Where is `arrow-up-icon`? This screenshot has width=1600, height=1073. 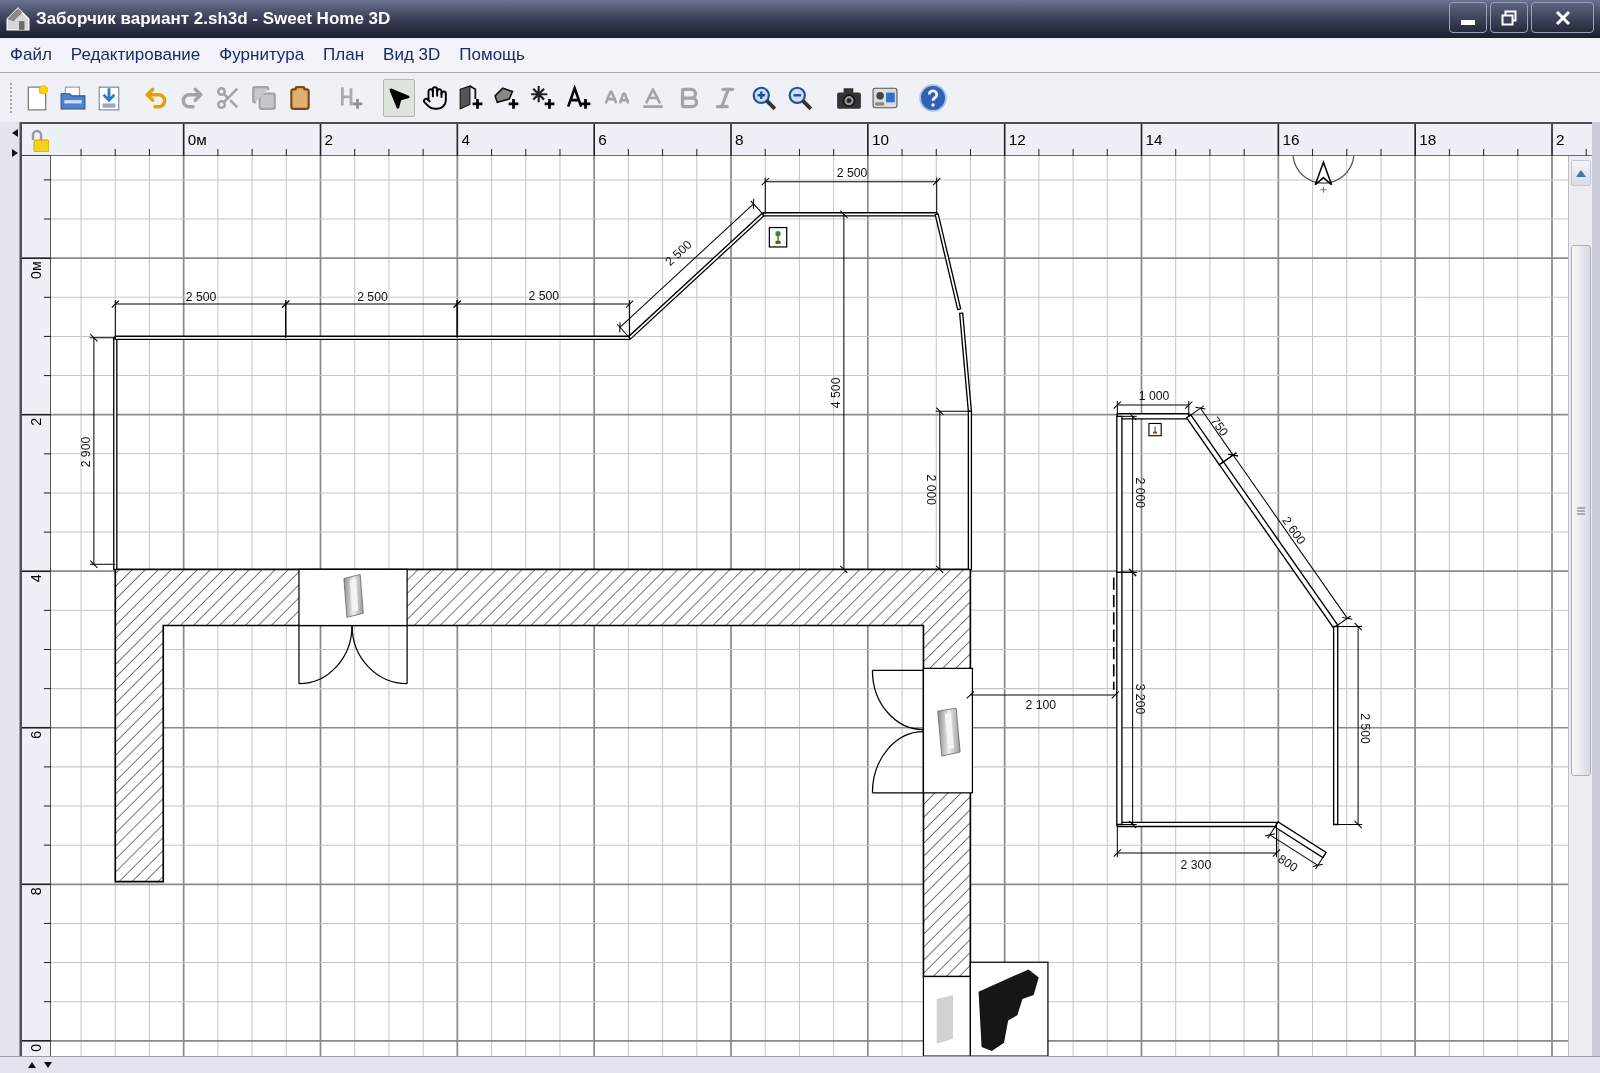
arrow-up-icon is located at coordinates (32, 1065).